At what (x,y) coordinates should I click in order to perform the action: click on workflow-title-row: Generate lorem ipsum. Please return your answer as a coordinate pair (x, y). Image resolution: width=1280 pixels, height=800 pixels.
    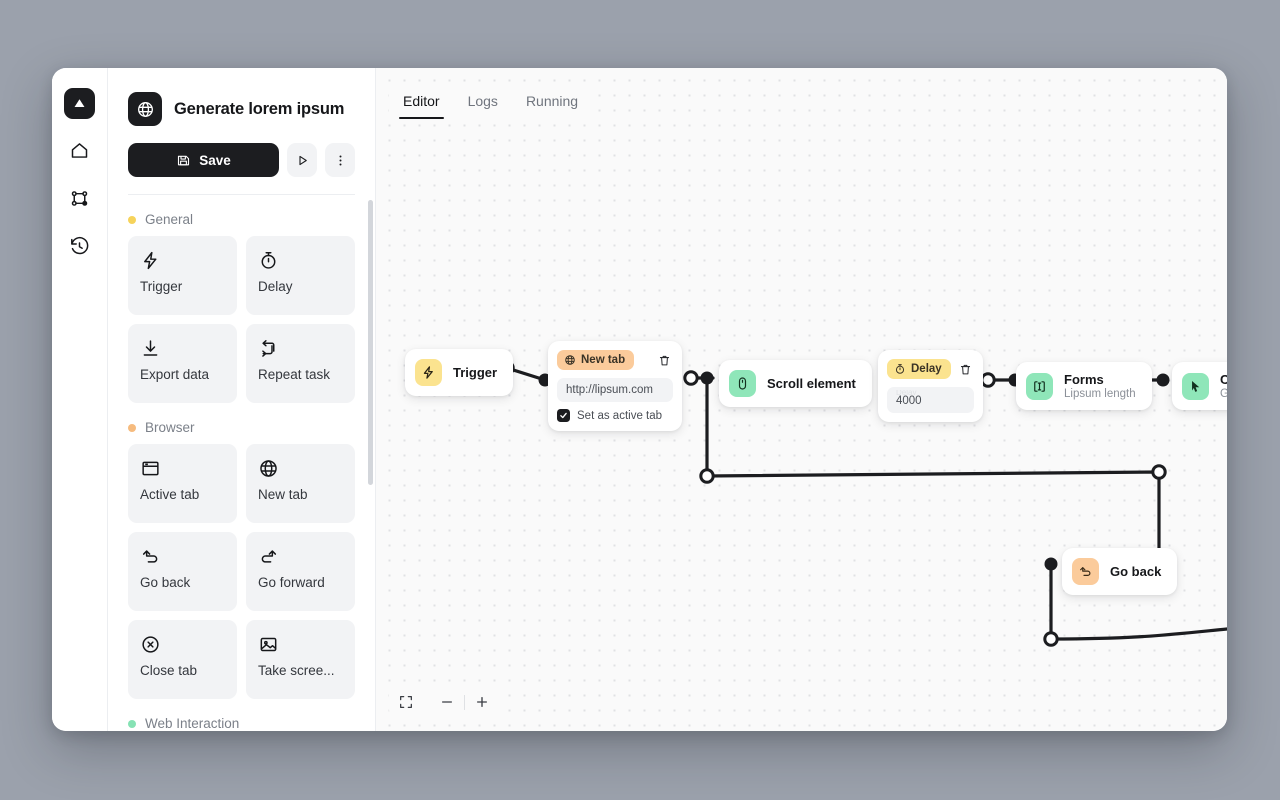
    Looking at the image, I should click on (241, 109).